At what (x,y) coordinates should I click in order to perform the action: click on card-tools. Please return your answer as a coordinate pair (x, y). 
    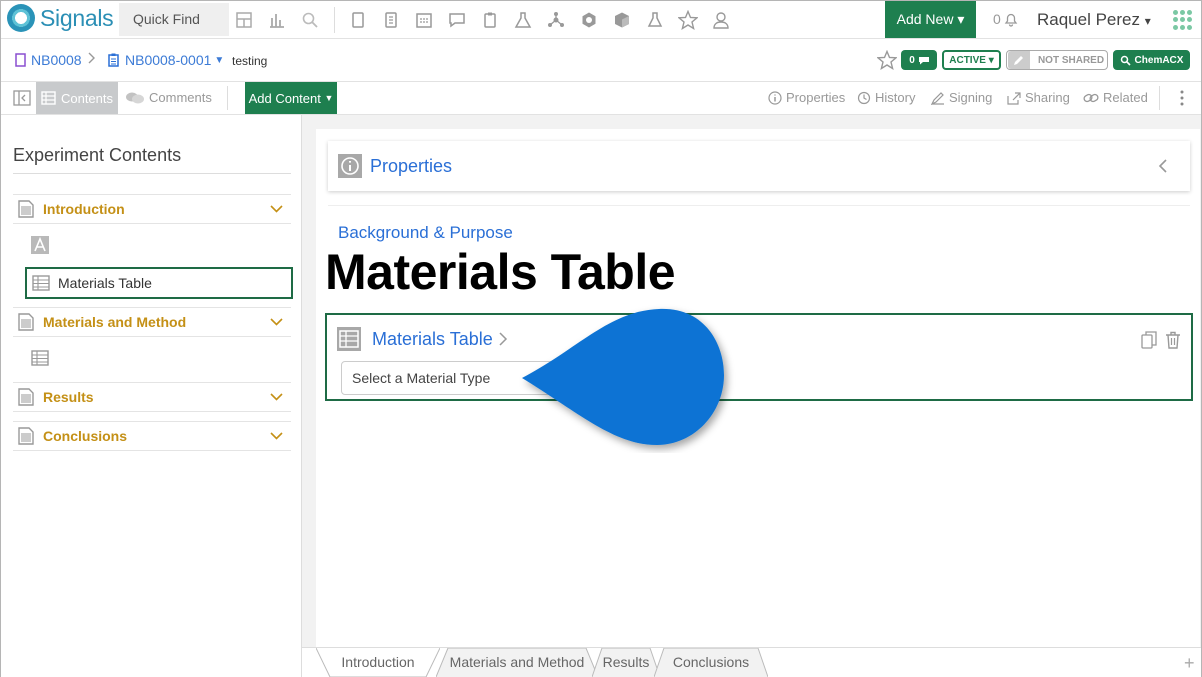
    Looking at the image, I should click on (1161, 340).